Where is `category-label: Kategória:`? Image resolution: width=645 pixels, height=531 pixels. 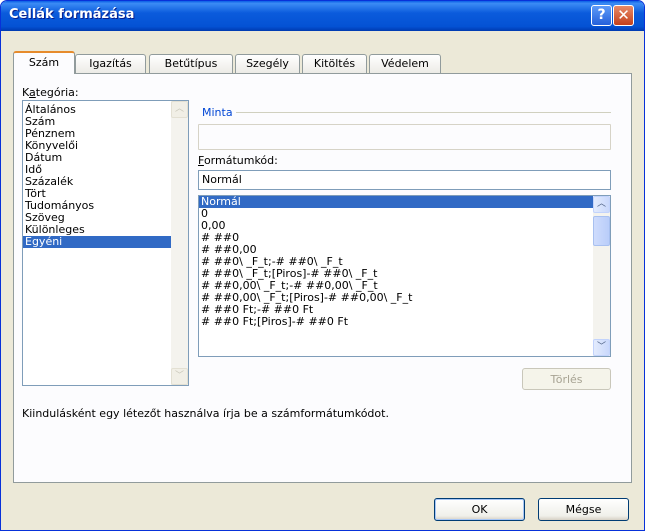 category-label: Kategória: is located at coordinates (50, 92).